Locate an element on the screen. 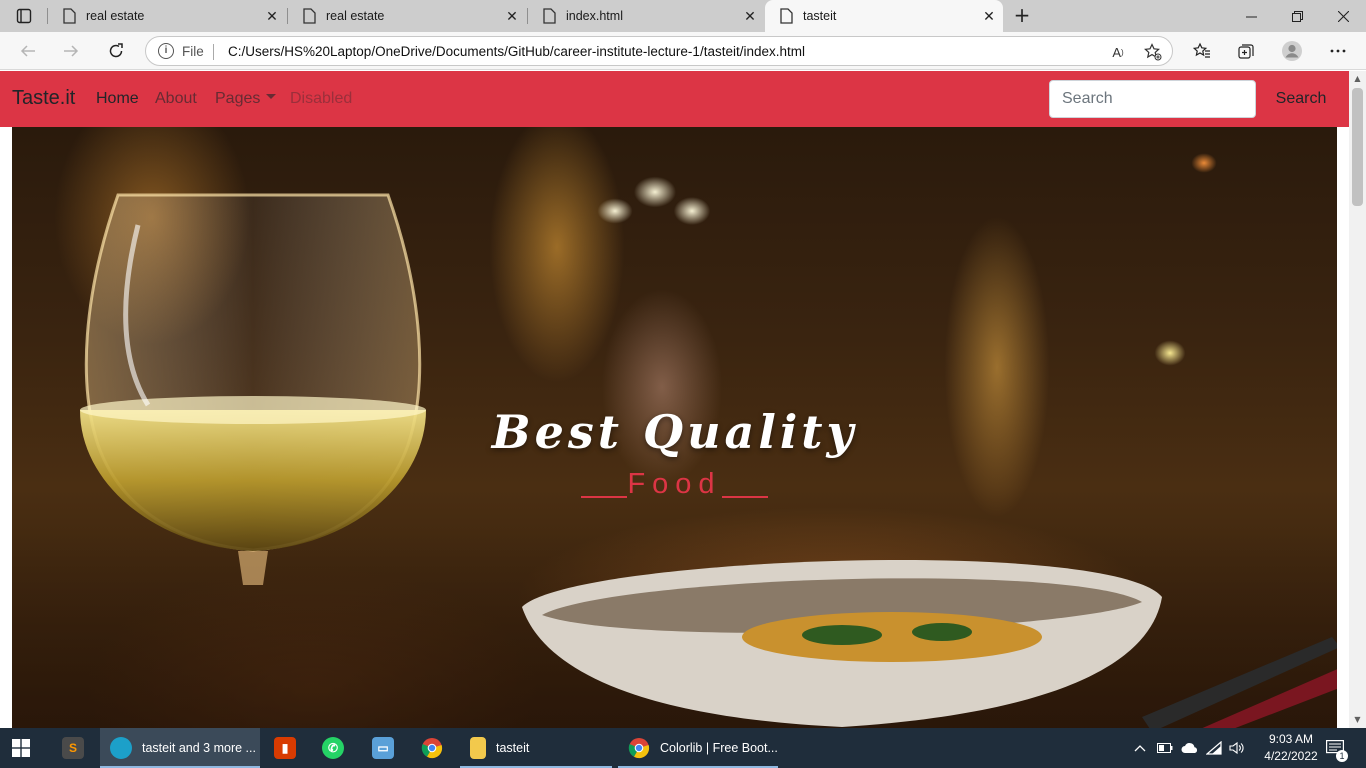  browser-tab-label: tasteit is located at coordinates (820, 16).